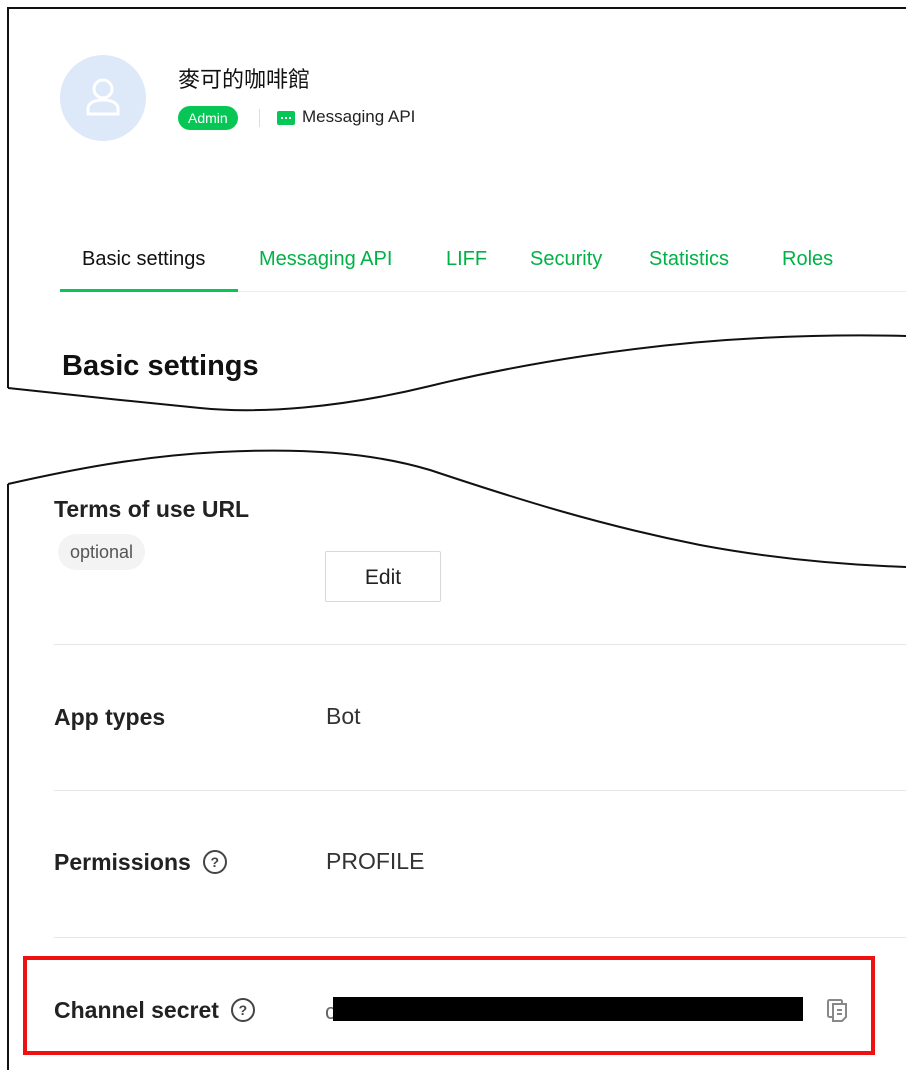 Image resolution: width=906 pixels, height=1070 pixels. I want to click on active-tab-indicator, so click(149, 290).